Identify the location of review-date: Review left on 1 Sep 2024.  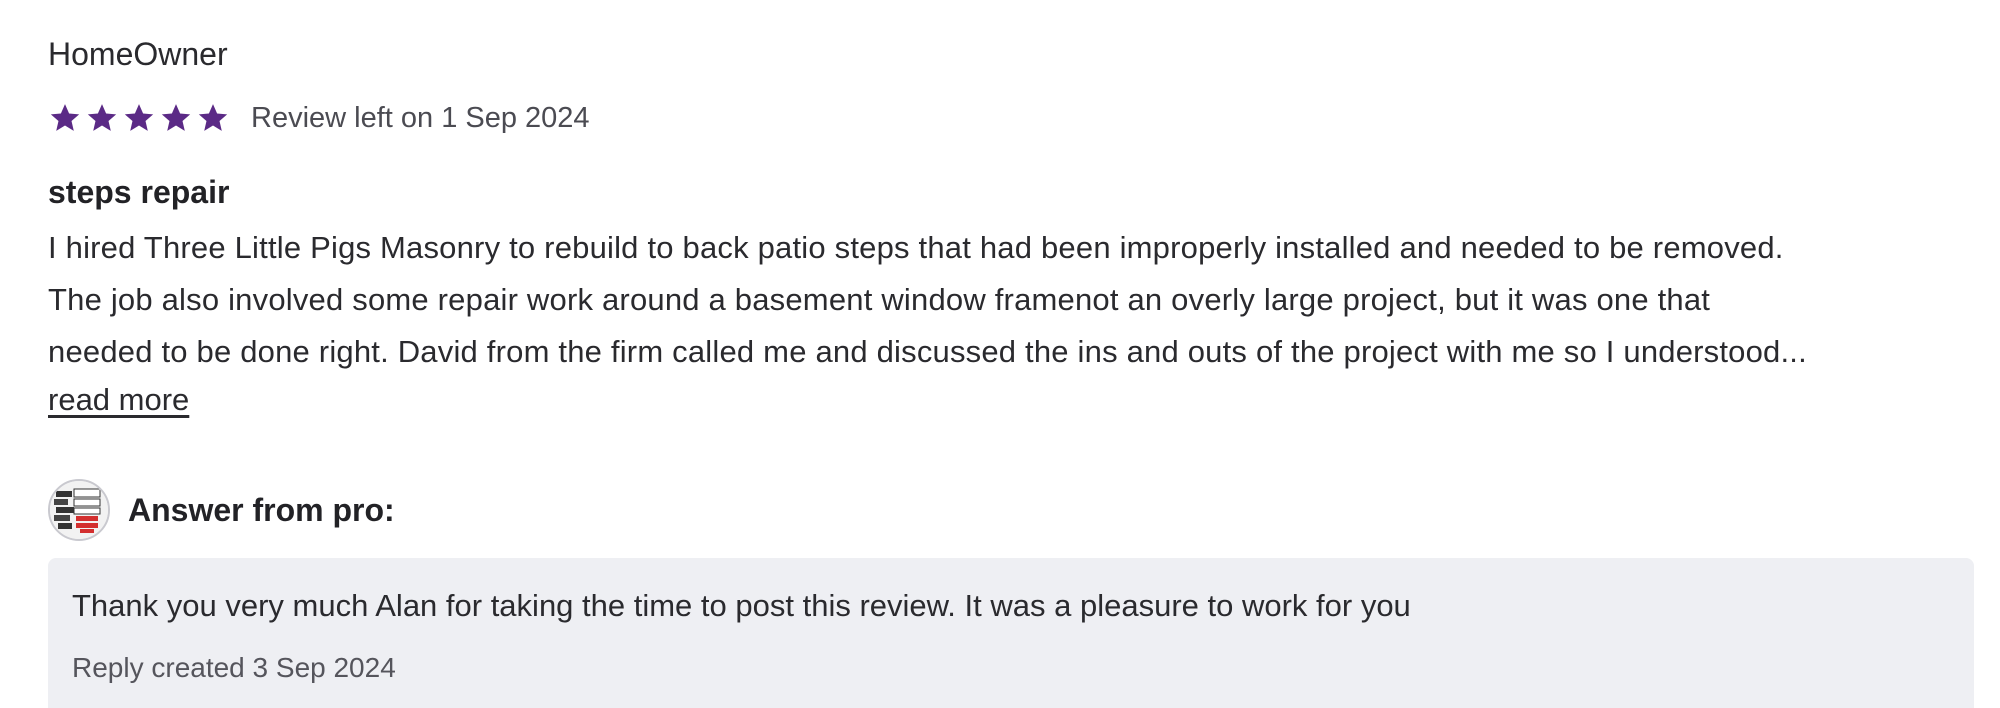
(420, 117).